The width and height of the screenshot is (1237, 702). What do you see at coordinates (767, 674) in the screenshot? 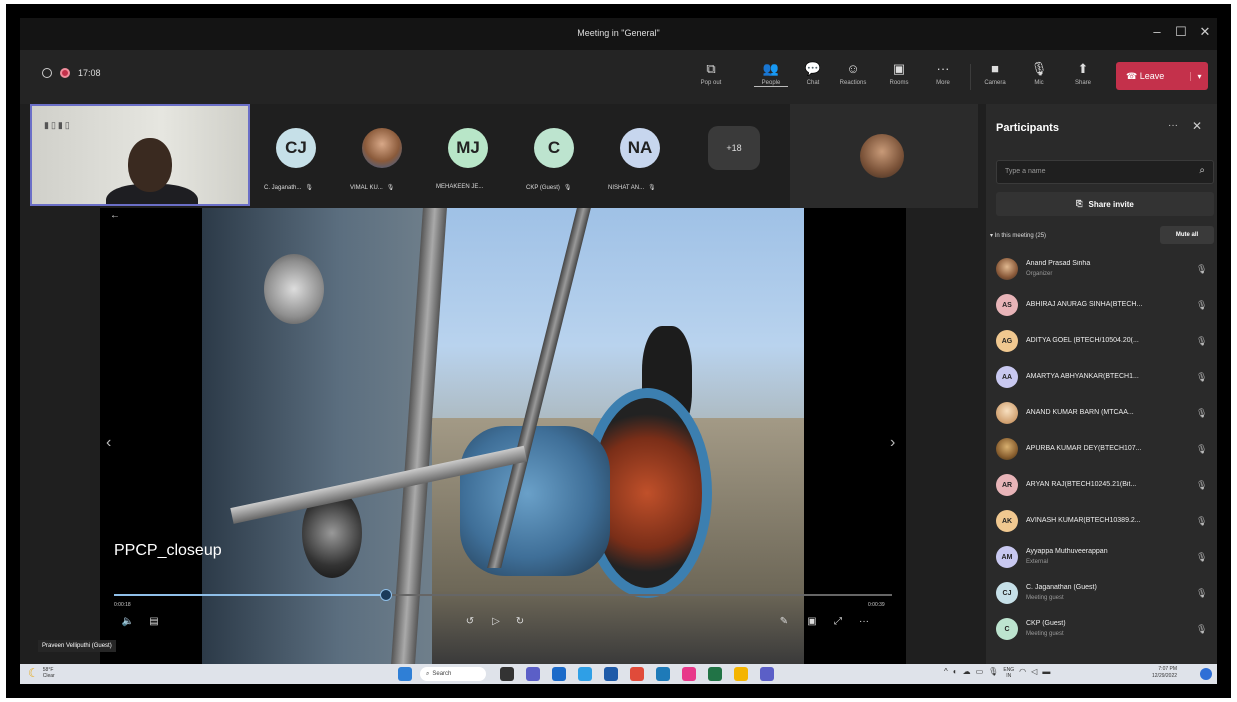
I see `teams-icon` at bounding box center [767, 674].